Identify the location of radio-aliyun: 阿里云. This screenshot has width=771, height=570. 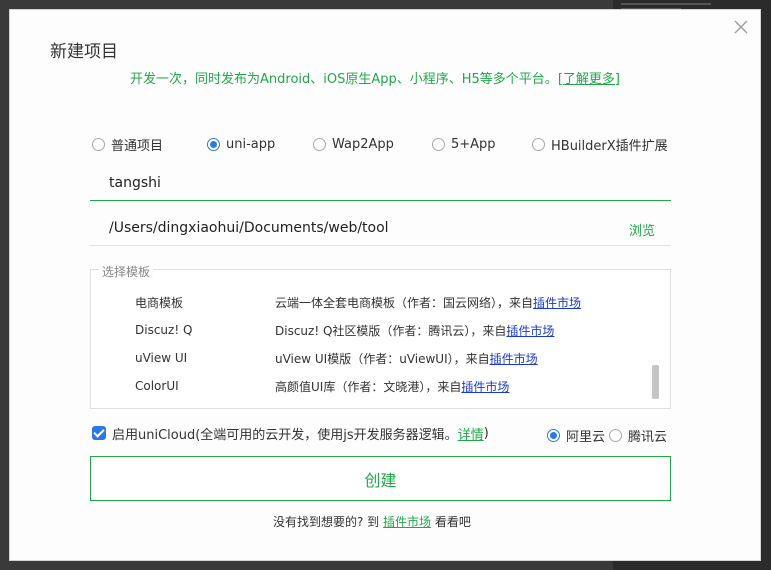
(576, 435).